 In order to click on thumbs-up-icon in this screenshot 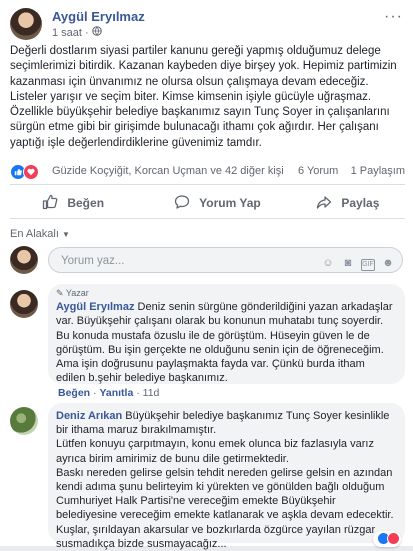, I will do `click(54, 202)`.